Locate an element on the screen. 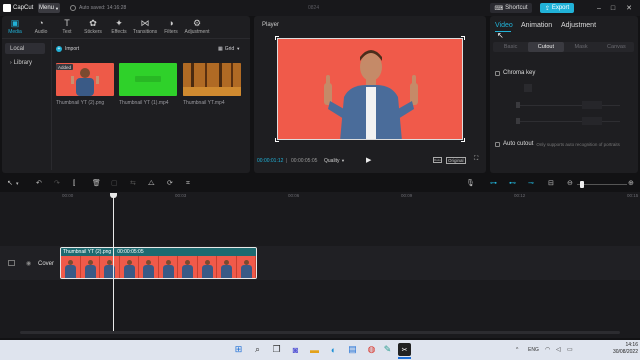 The image size is (640, 360). shadow-slider is located at coordinates (570, 121).